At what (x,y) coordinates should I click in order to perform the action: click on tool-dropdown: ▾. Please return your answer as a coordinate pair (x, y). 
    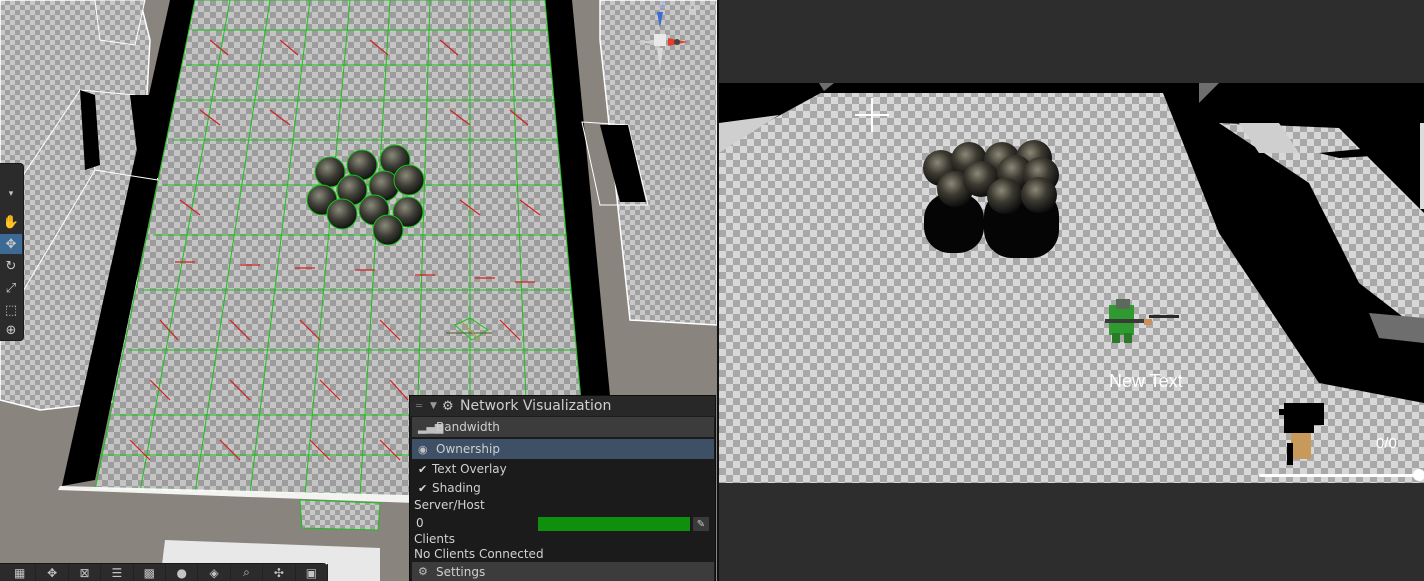
    Looking at the image, I should click on (11, 194).